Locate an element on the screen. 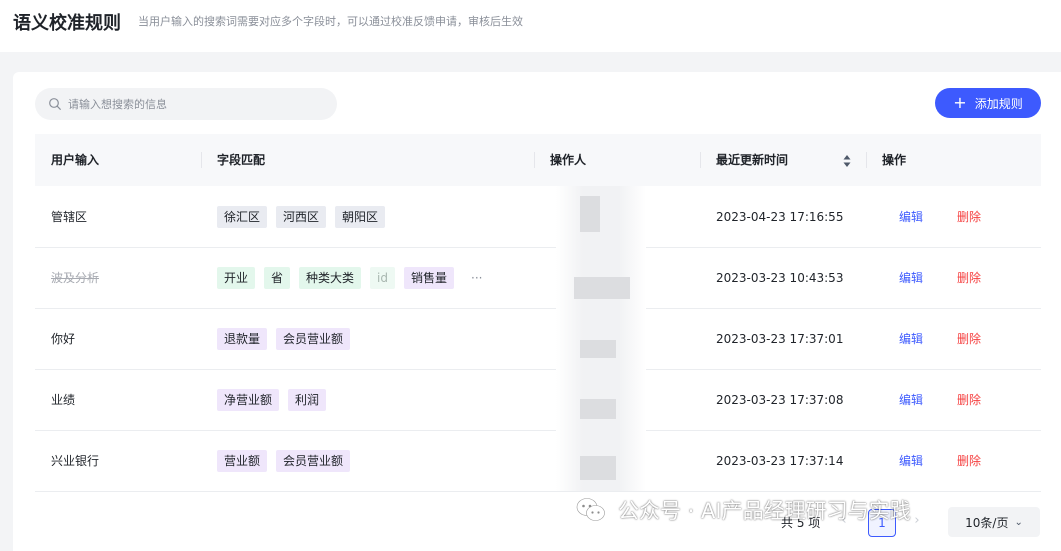  search-box is located at coordinates (186, 104).